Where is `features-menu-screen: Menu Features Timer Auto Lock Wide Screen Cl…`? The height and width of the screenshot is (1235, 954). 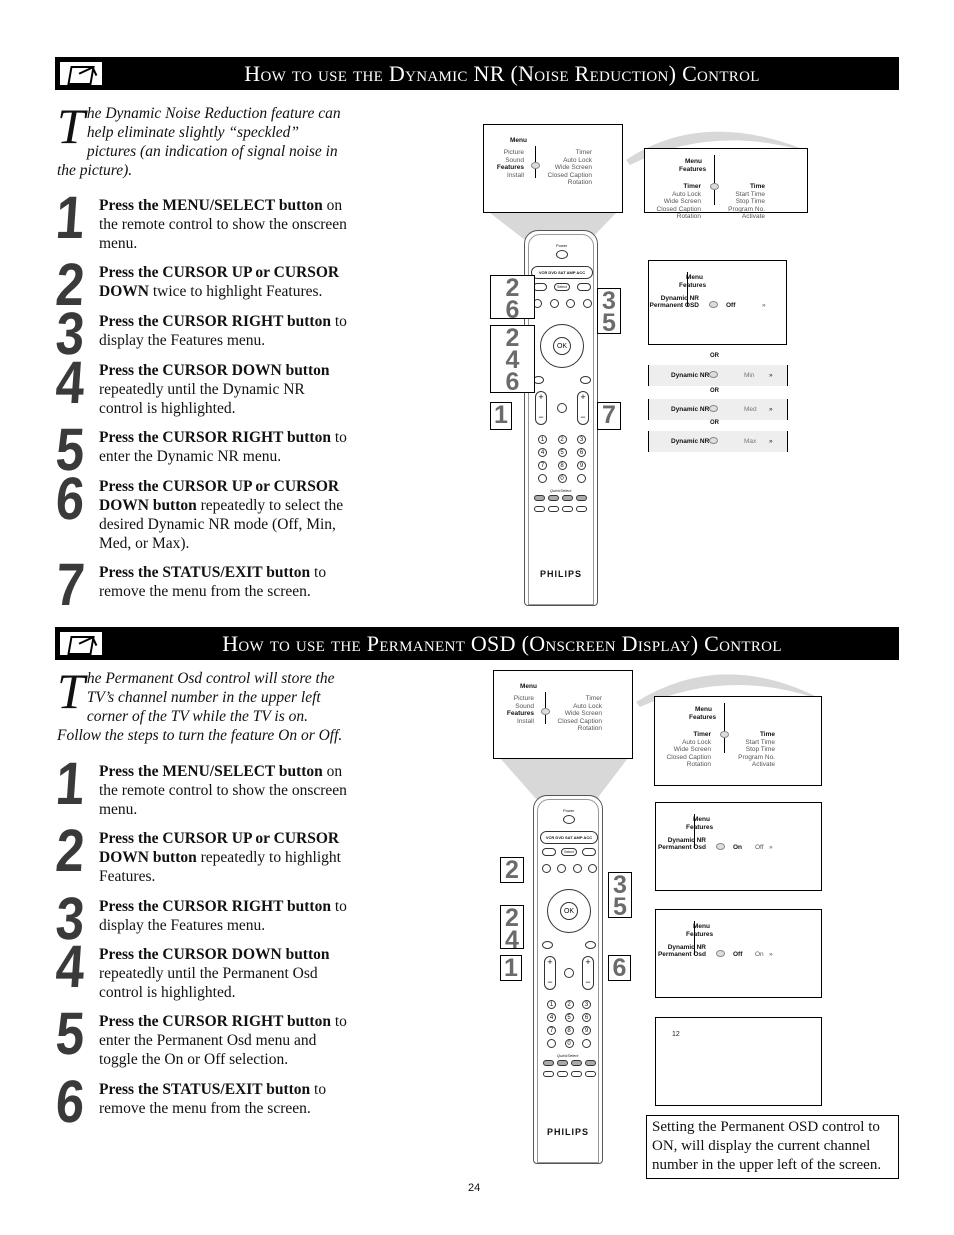
features-menu-screen: Menu Features Timer Auto Lock Wide Screen Cl… is located at coordinates (726, 184).